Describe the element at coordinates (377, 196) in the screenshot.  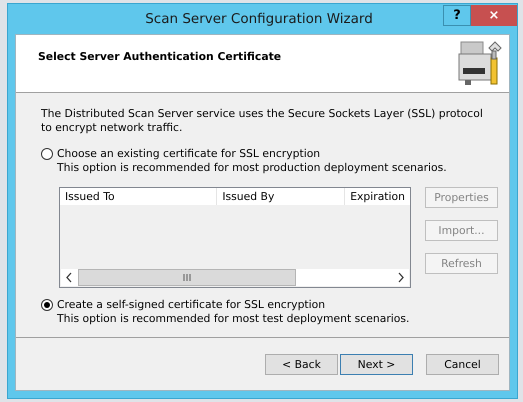
I see `column-header: Expiration` at that location.